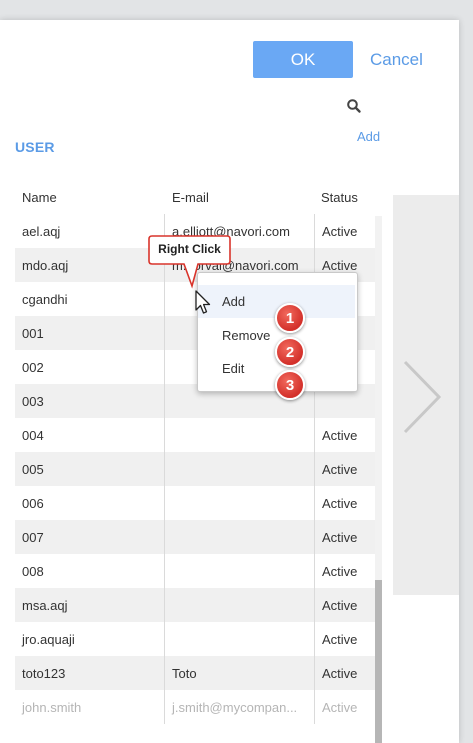  Describe the element at coordinates (45, 299) in the screenshot. I see `cell-name: cgandhi` at that location.